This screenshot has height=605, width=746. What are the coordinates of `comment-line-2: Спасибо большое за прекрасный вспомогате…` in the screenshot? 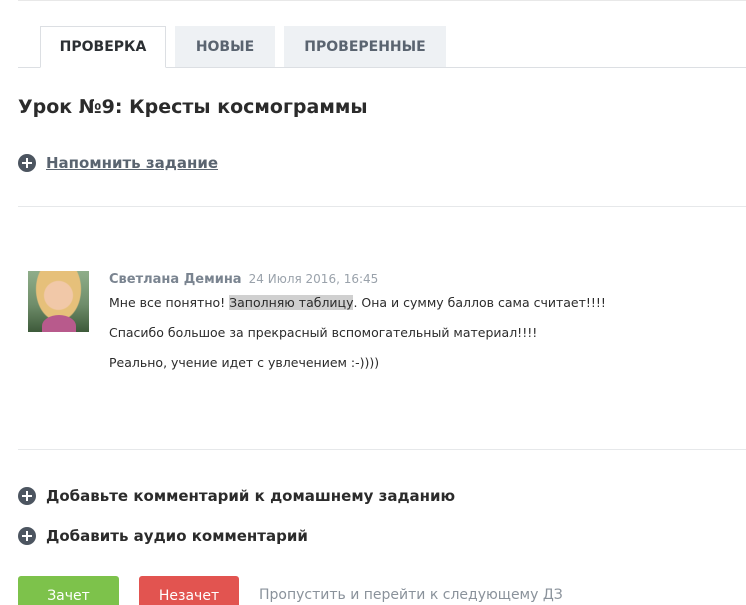 It's located at (323, 332).